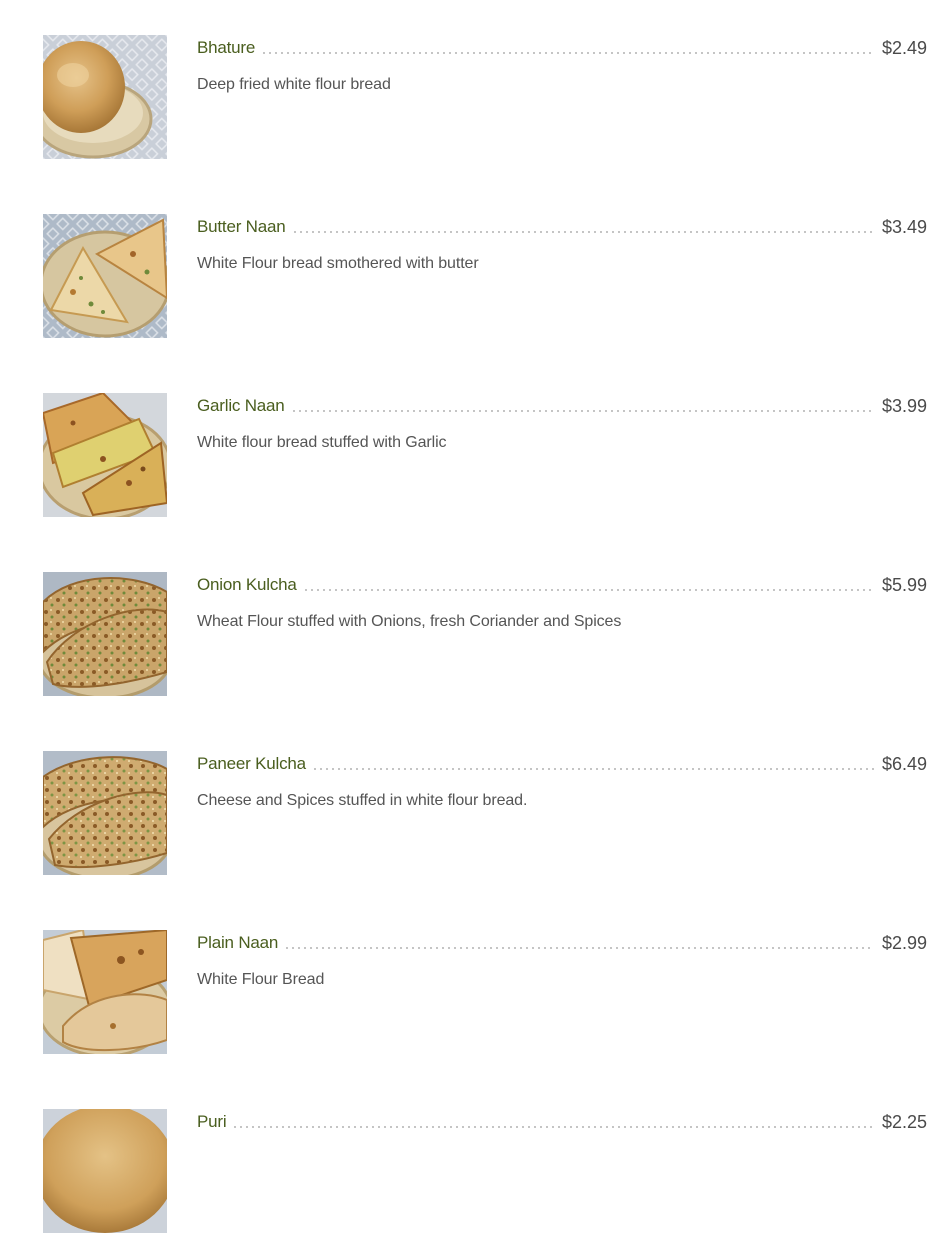 This screenshot has width=950, height=1253. Describe the element at coordinates (562, 584) in the screenshot. I see `item-title-row: Onion Kulcha $5.99` at that location.